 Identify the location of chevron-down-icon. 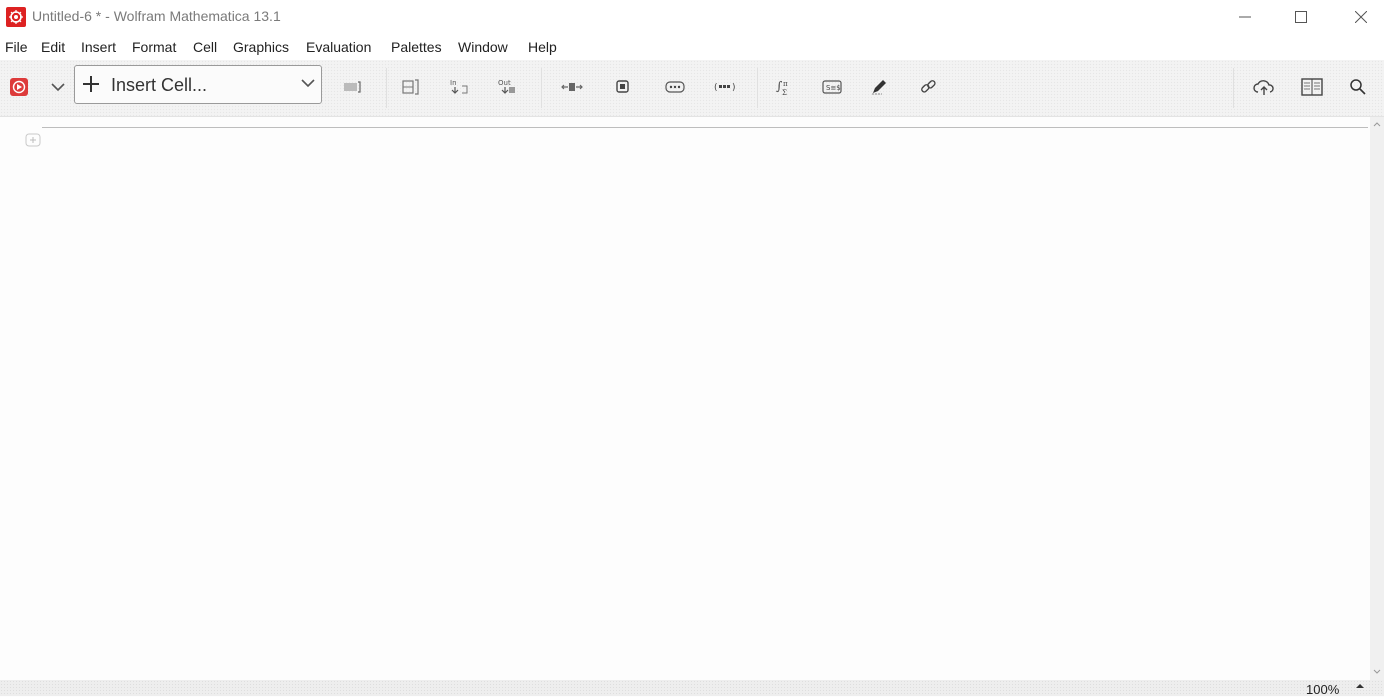
(308, 83).